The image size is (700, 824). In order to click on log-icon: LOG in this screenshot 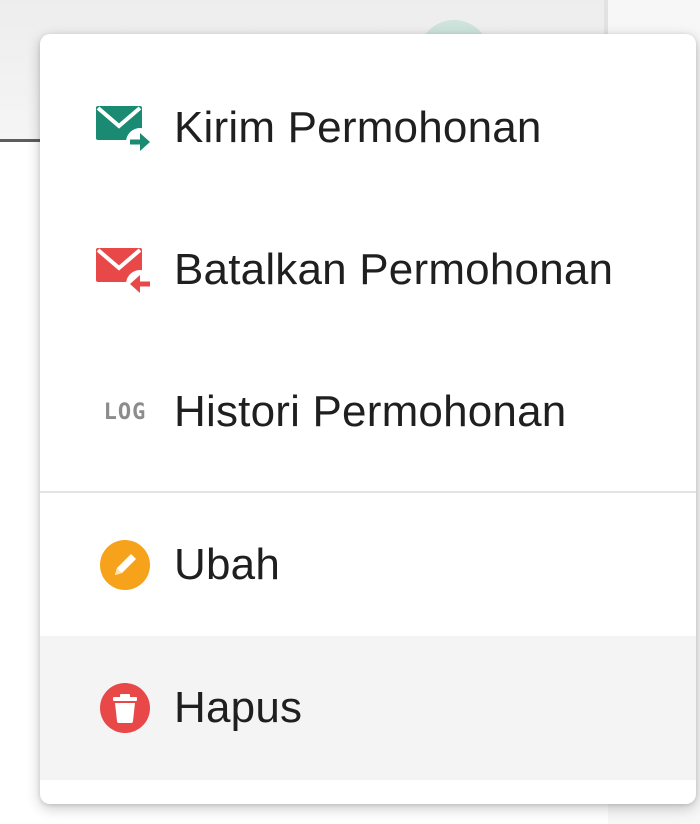, I will do `click(125, 412)`.